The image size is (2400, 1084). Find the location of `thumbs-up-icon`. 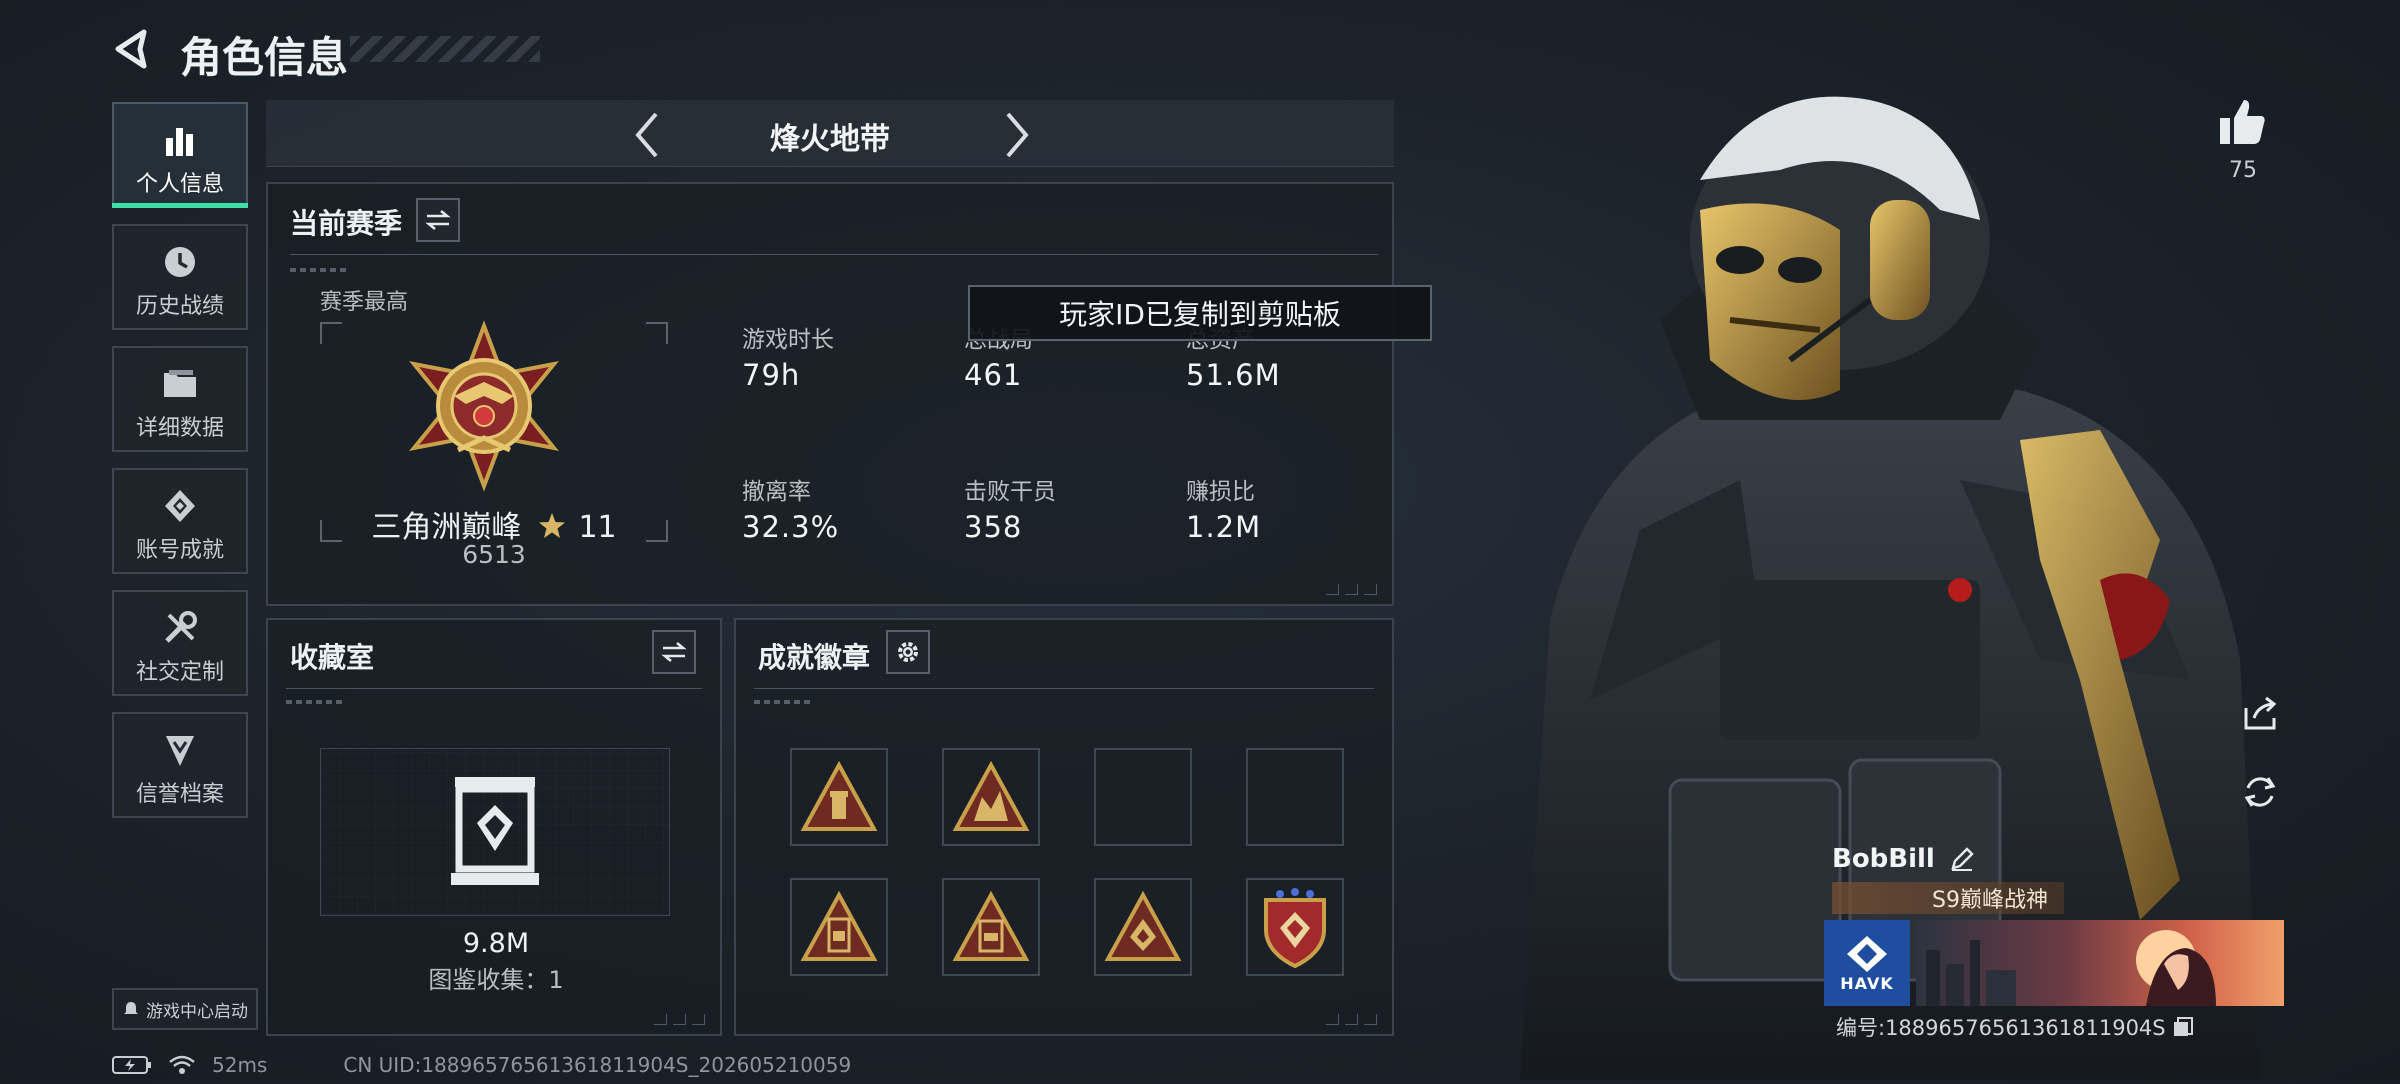

thumbs-up-icon is located at coordinates (2242, 122).